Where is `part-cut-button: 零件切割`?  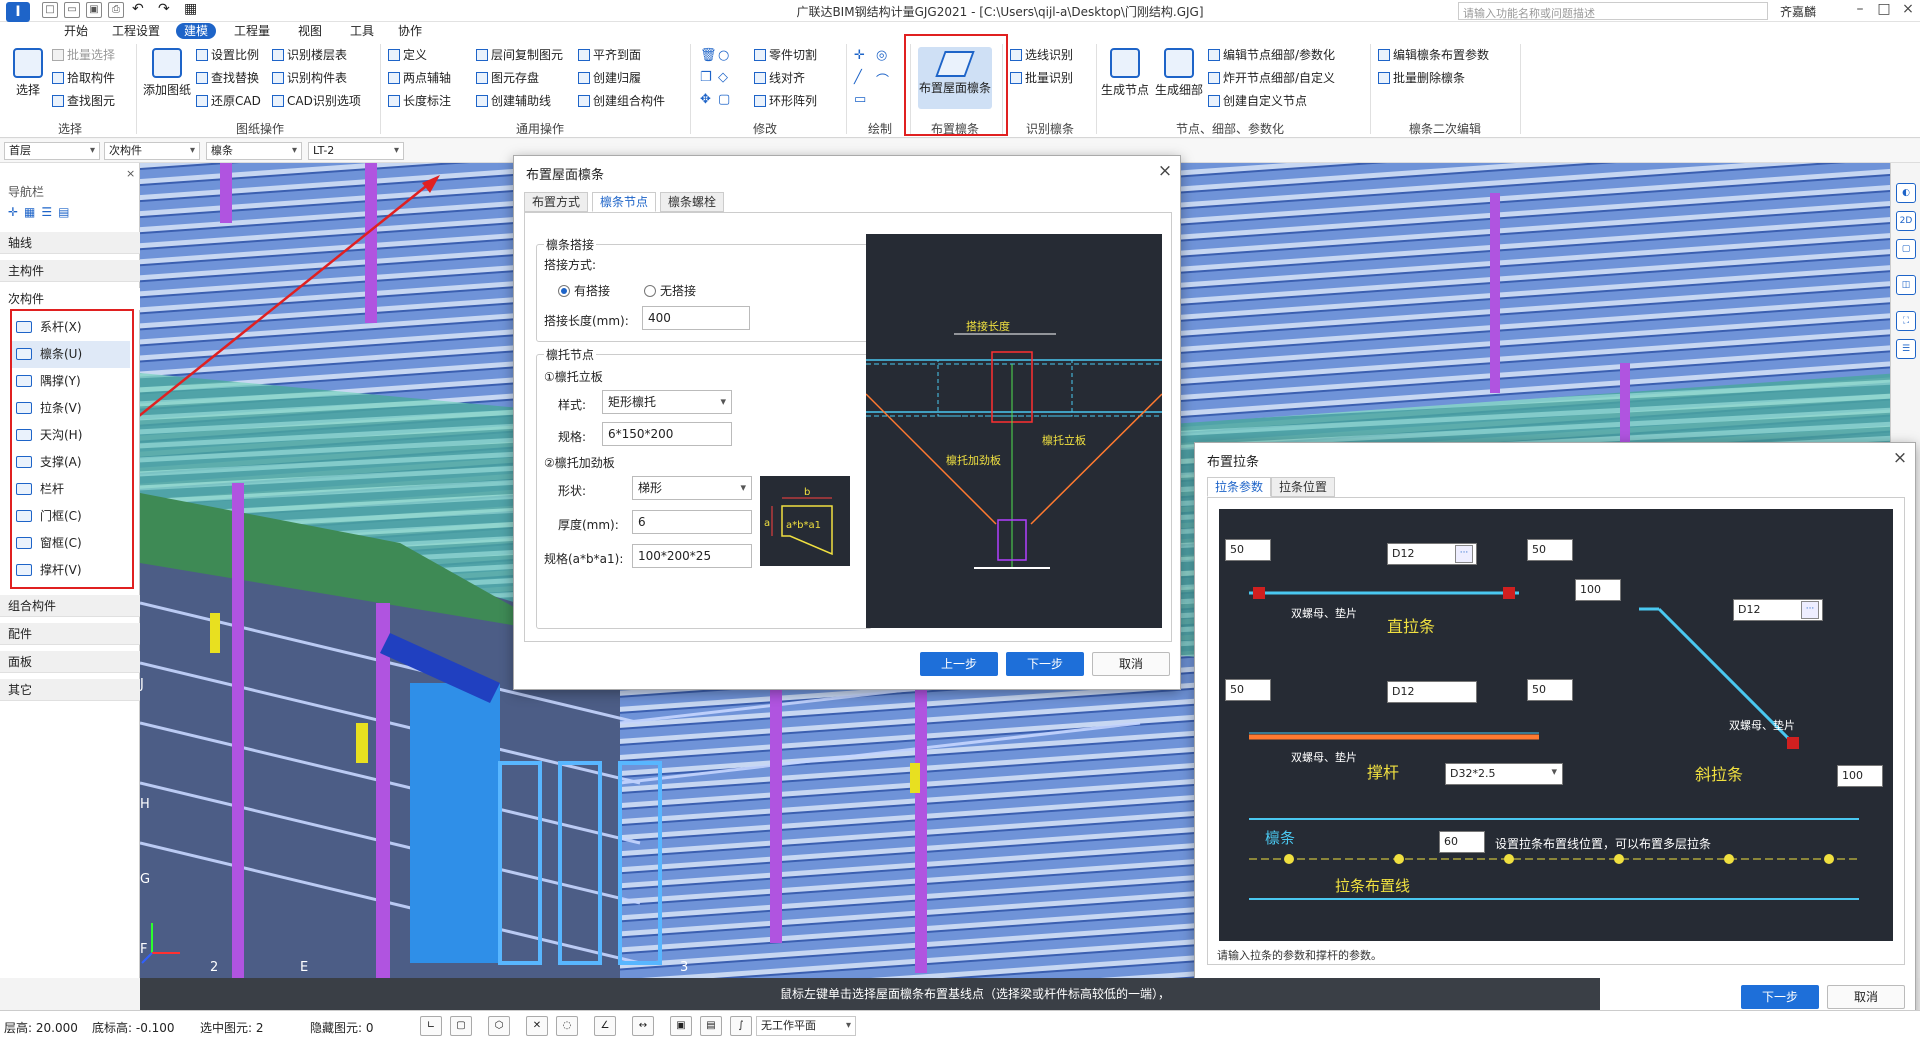
part-cut-button: 零件切割 is located at coordinates (785, 55).